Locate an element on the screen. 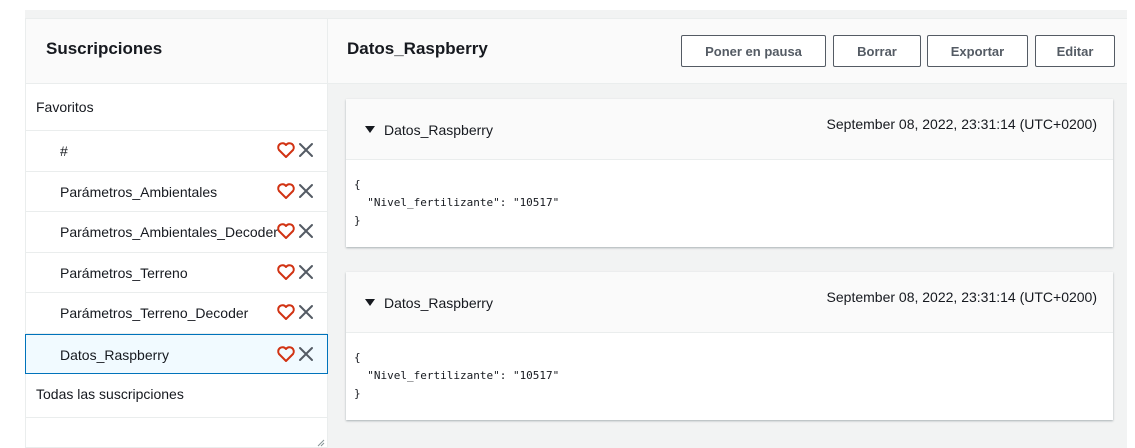 The height and width of the screenshot is (448, 1135). subscription-item: Parámetros_Terreno is located at coordinates (176, 273).